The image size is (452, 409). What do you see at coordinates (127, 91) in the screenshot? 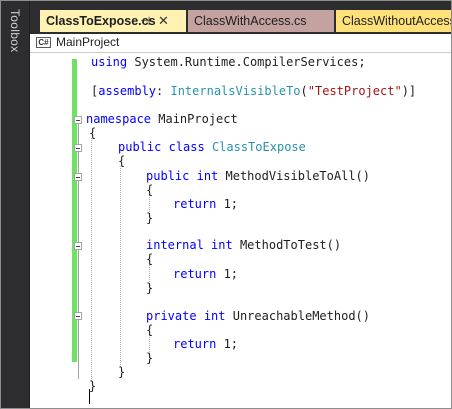
I see `keyword: assembly` at bounding box center [127, 91].